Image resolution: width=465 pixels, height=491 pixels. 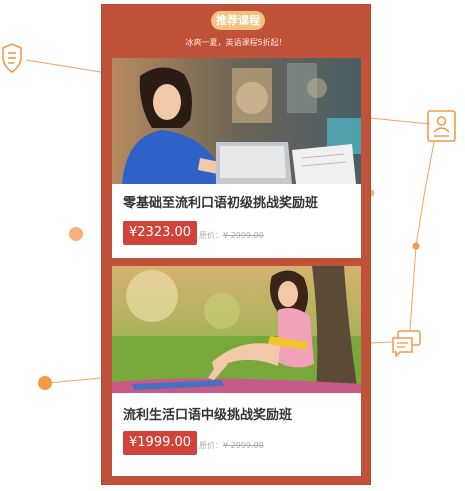 What do you see at coordinates (160, 233) in the screenshot?
I see `price-button: ¥2323.00` at bounding box center [160, 233].